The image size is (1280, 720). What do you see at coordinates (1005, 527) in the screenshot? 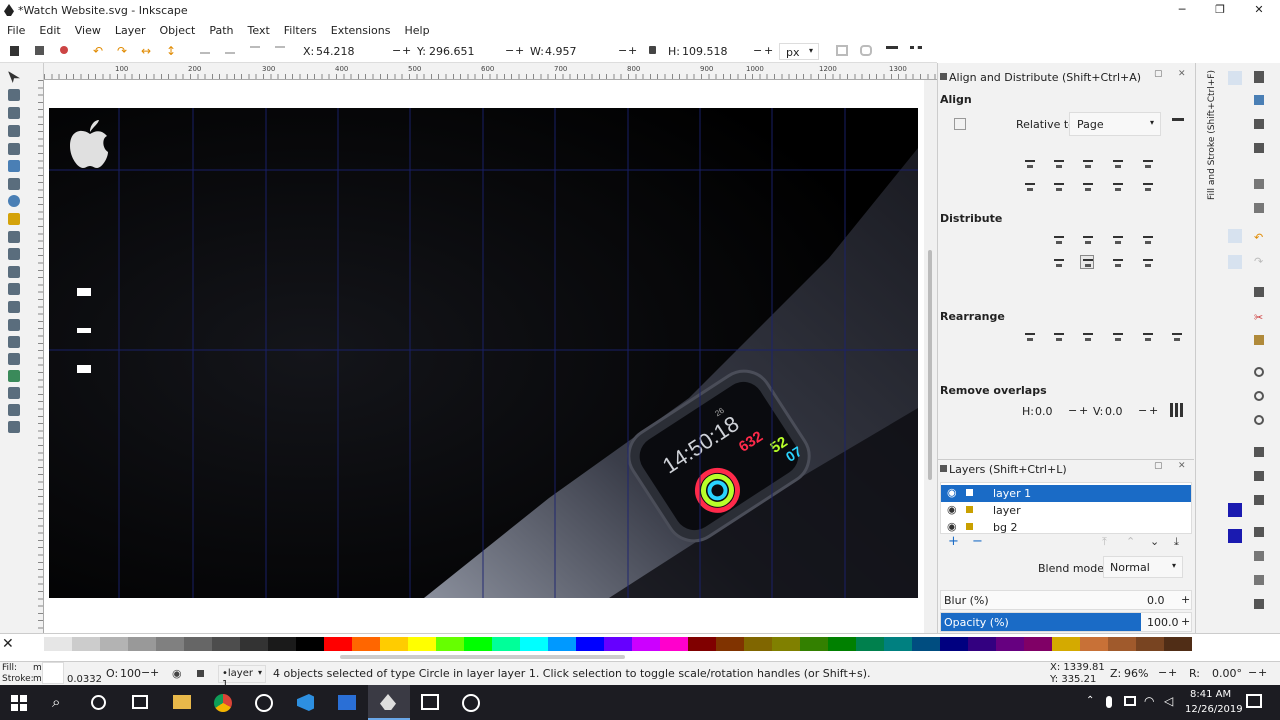
I see `layer-name: bg 2` at bounding box center [1005, 527].